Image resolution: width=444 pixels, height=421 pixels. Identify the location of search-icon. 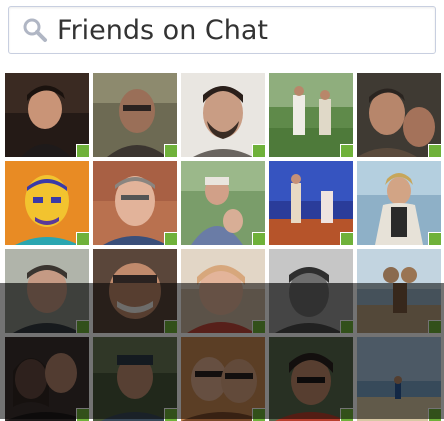
(35, 30).